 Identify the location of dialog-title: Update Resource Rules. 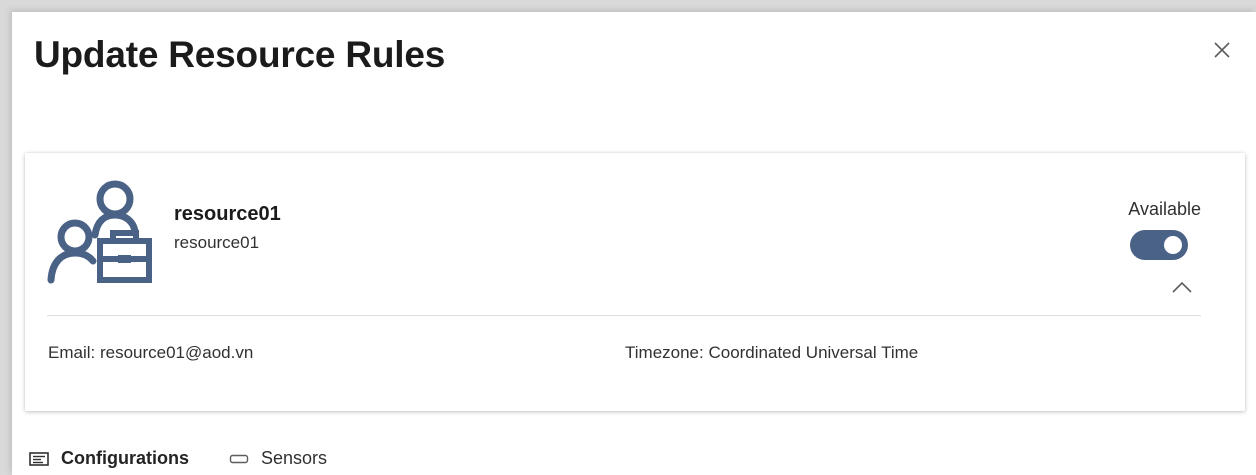
(240, 54).